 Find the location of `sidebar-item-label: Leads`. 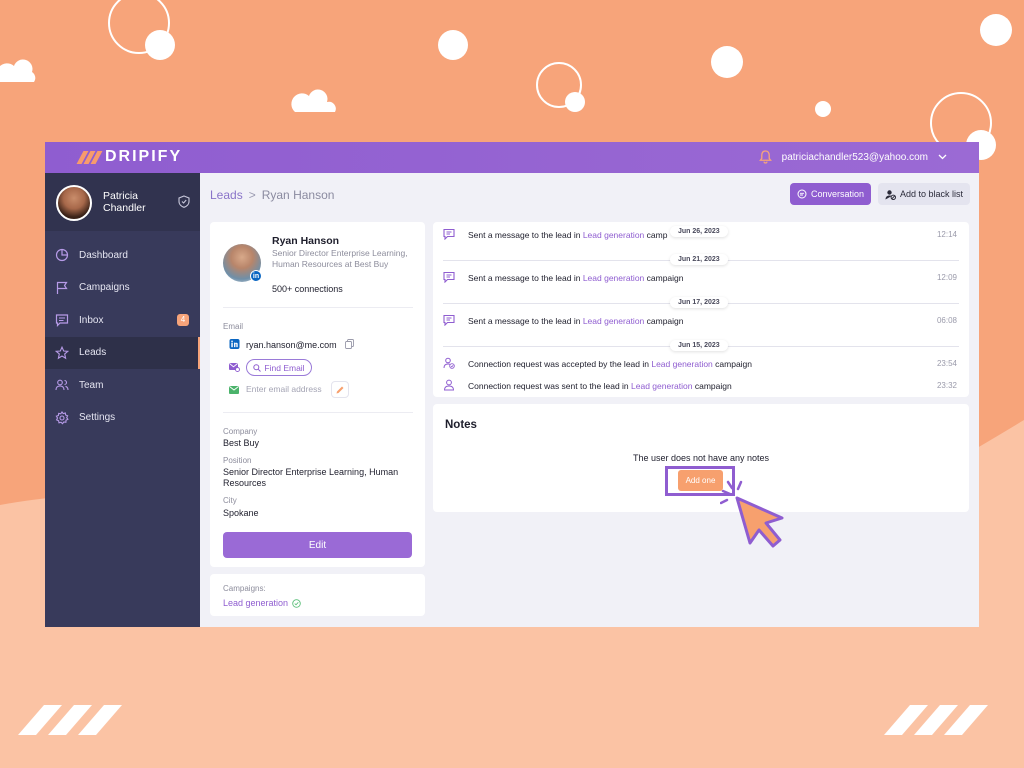

sidebar-item-label: Leads is located at coordinates (93, 353).